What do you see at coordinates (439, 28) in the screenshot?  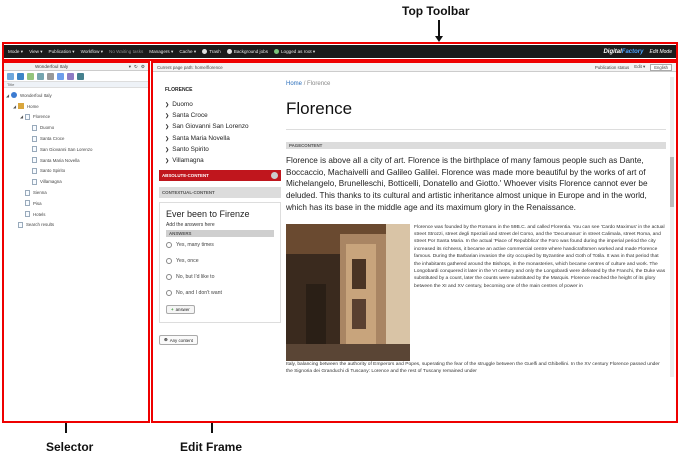 I see `arrow-top-toolbar` at bounding box center [439, 28].